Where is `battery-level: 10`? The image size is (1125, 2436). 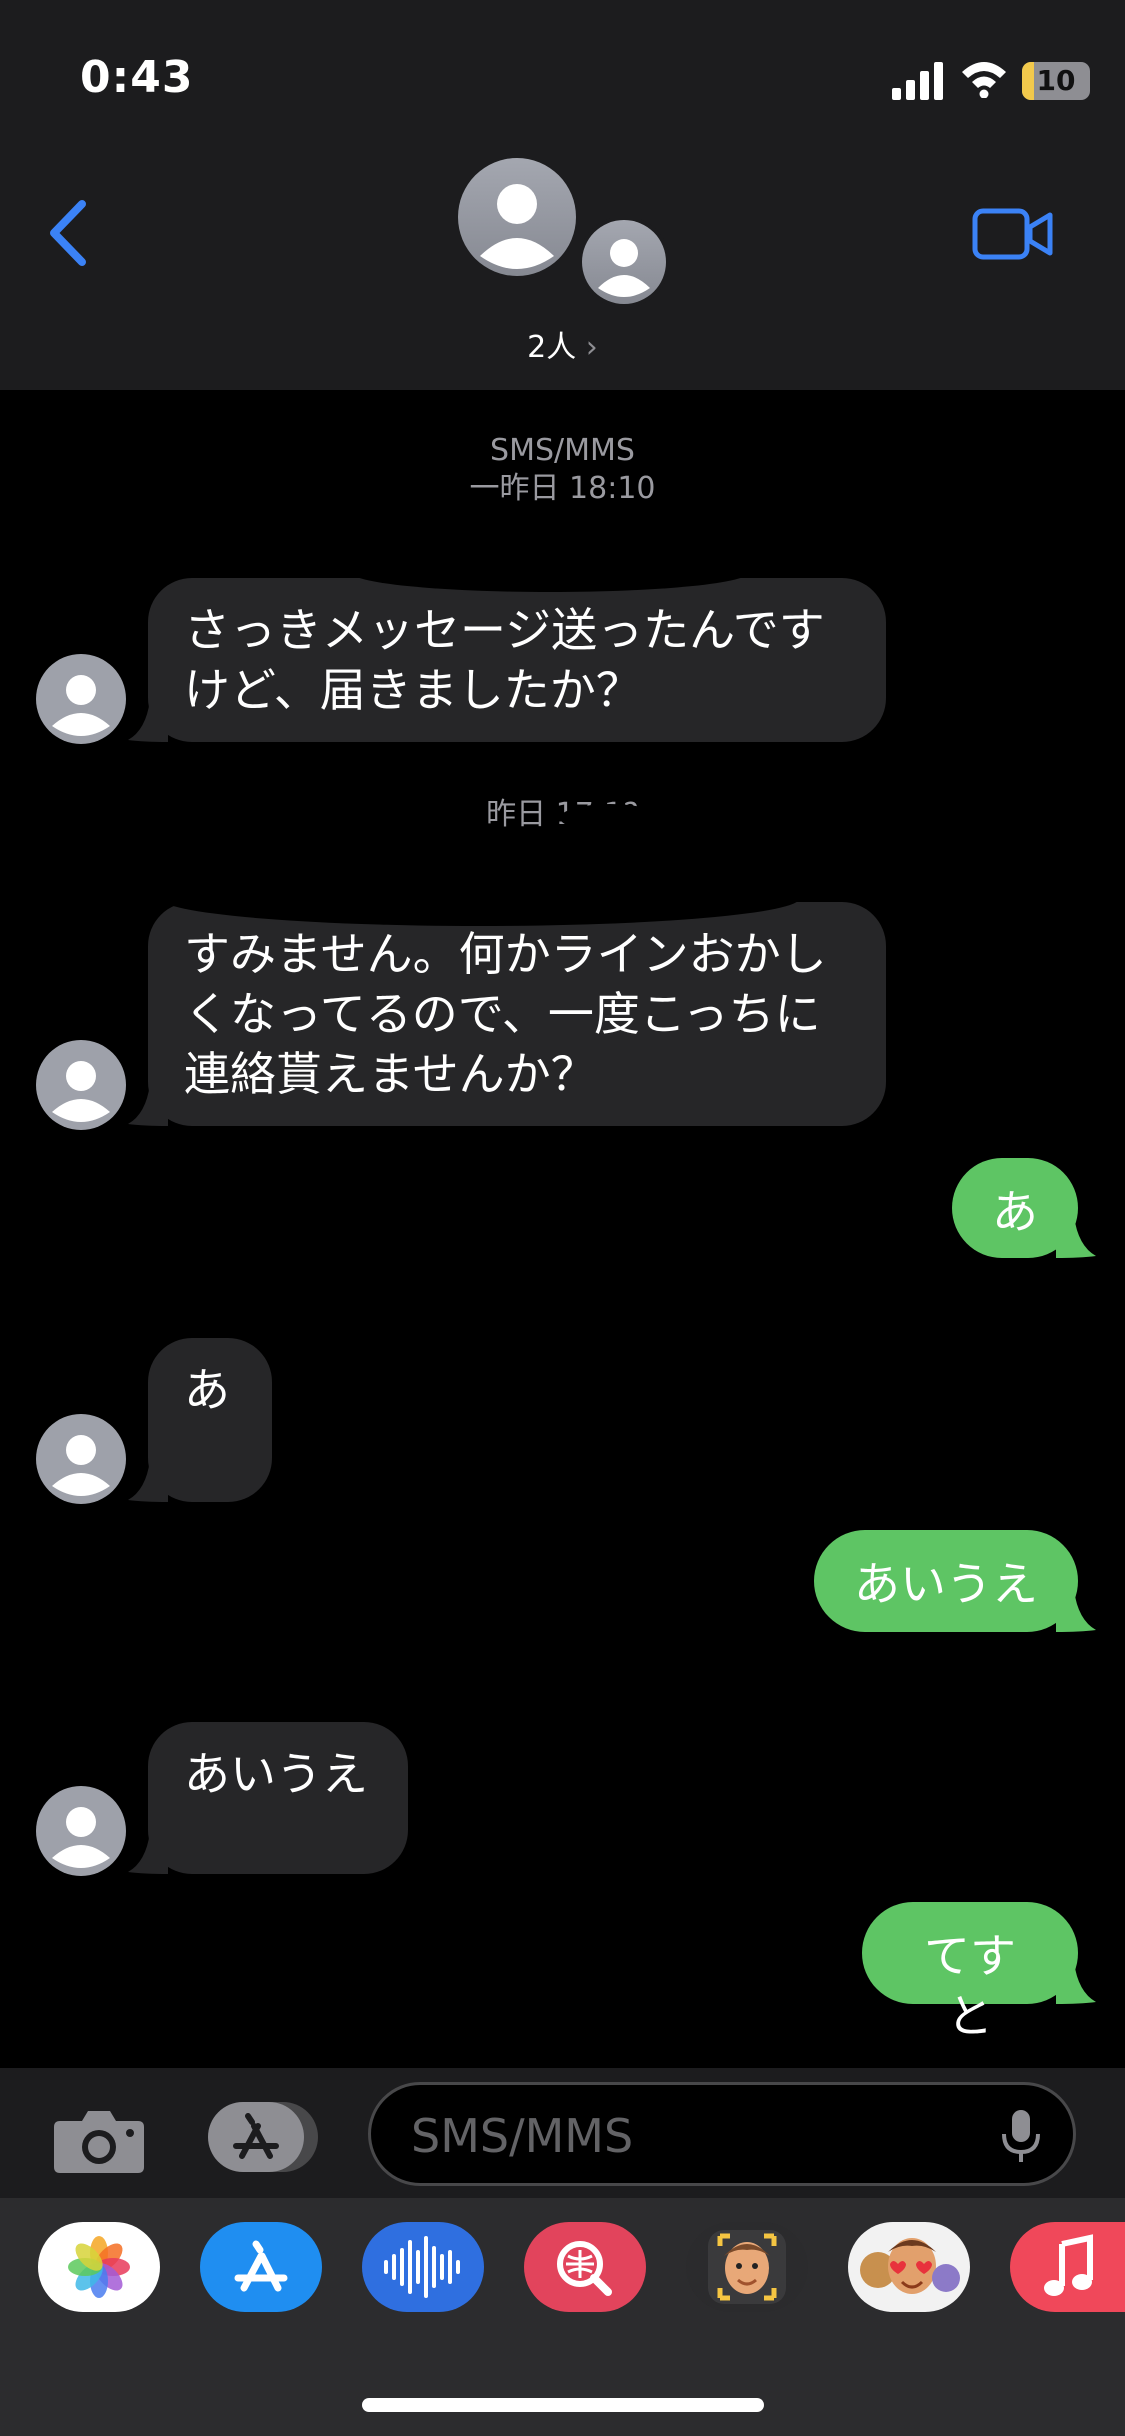
battery-level: 10 is located at coordinates (1056, 80).